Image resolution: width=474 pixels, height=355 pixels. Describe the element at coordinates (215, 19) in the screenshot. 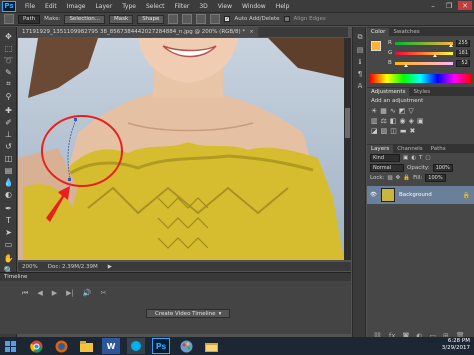

I see `gear-icon` at that location.